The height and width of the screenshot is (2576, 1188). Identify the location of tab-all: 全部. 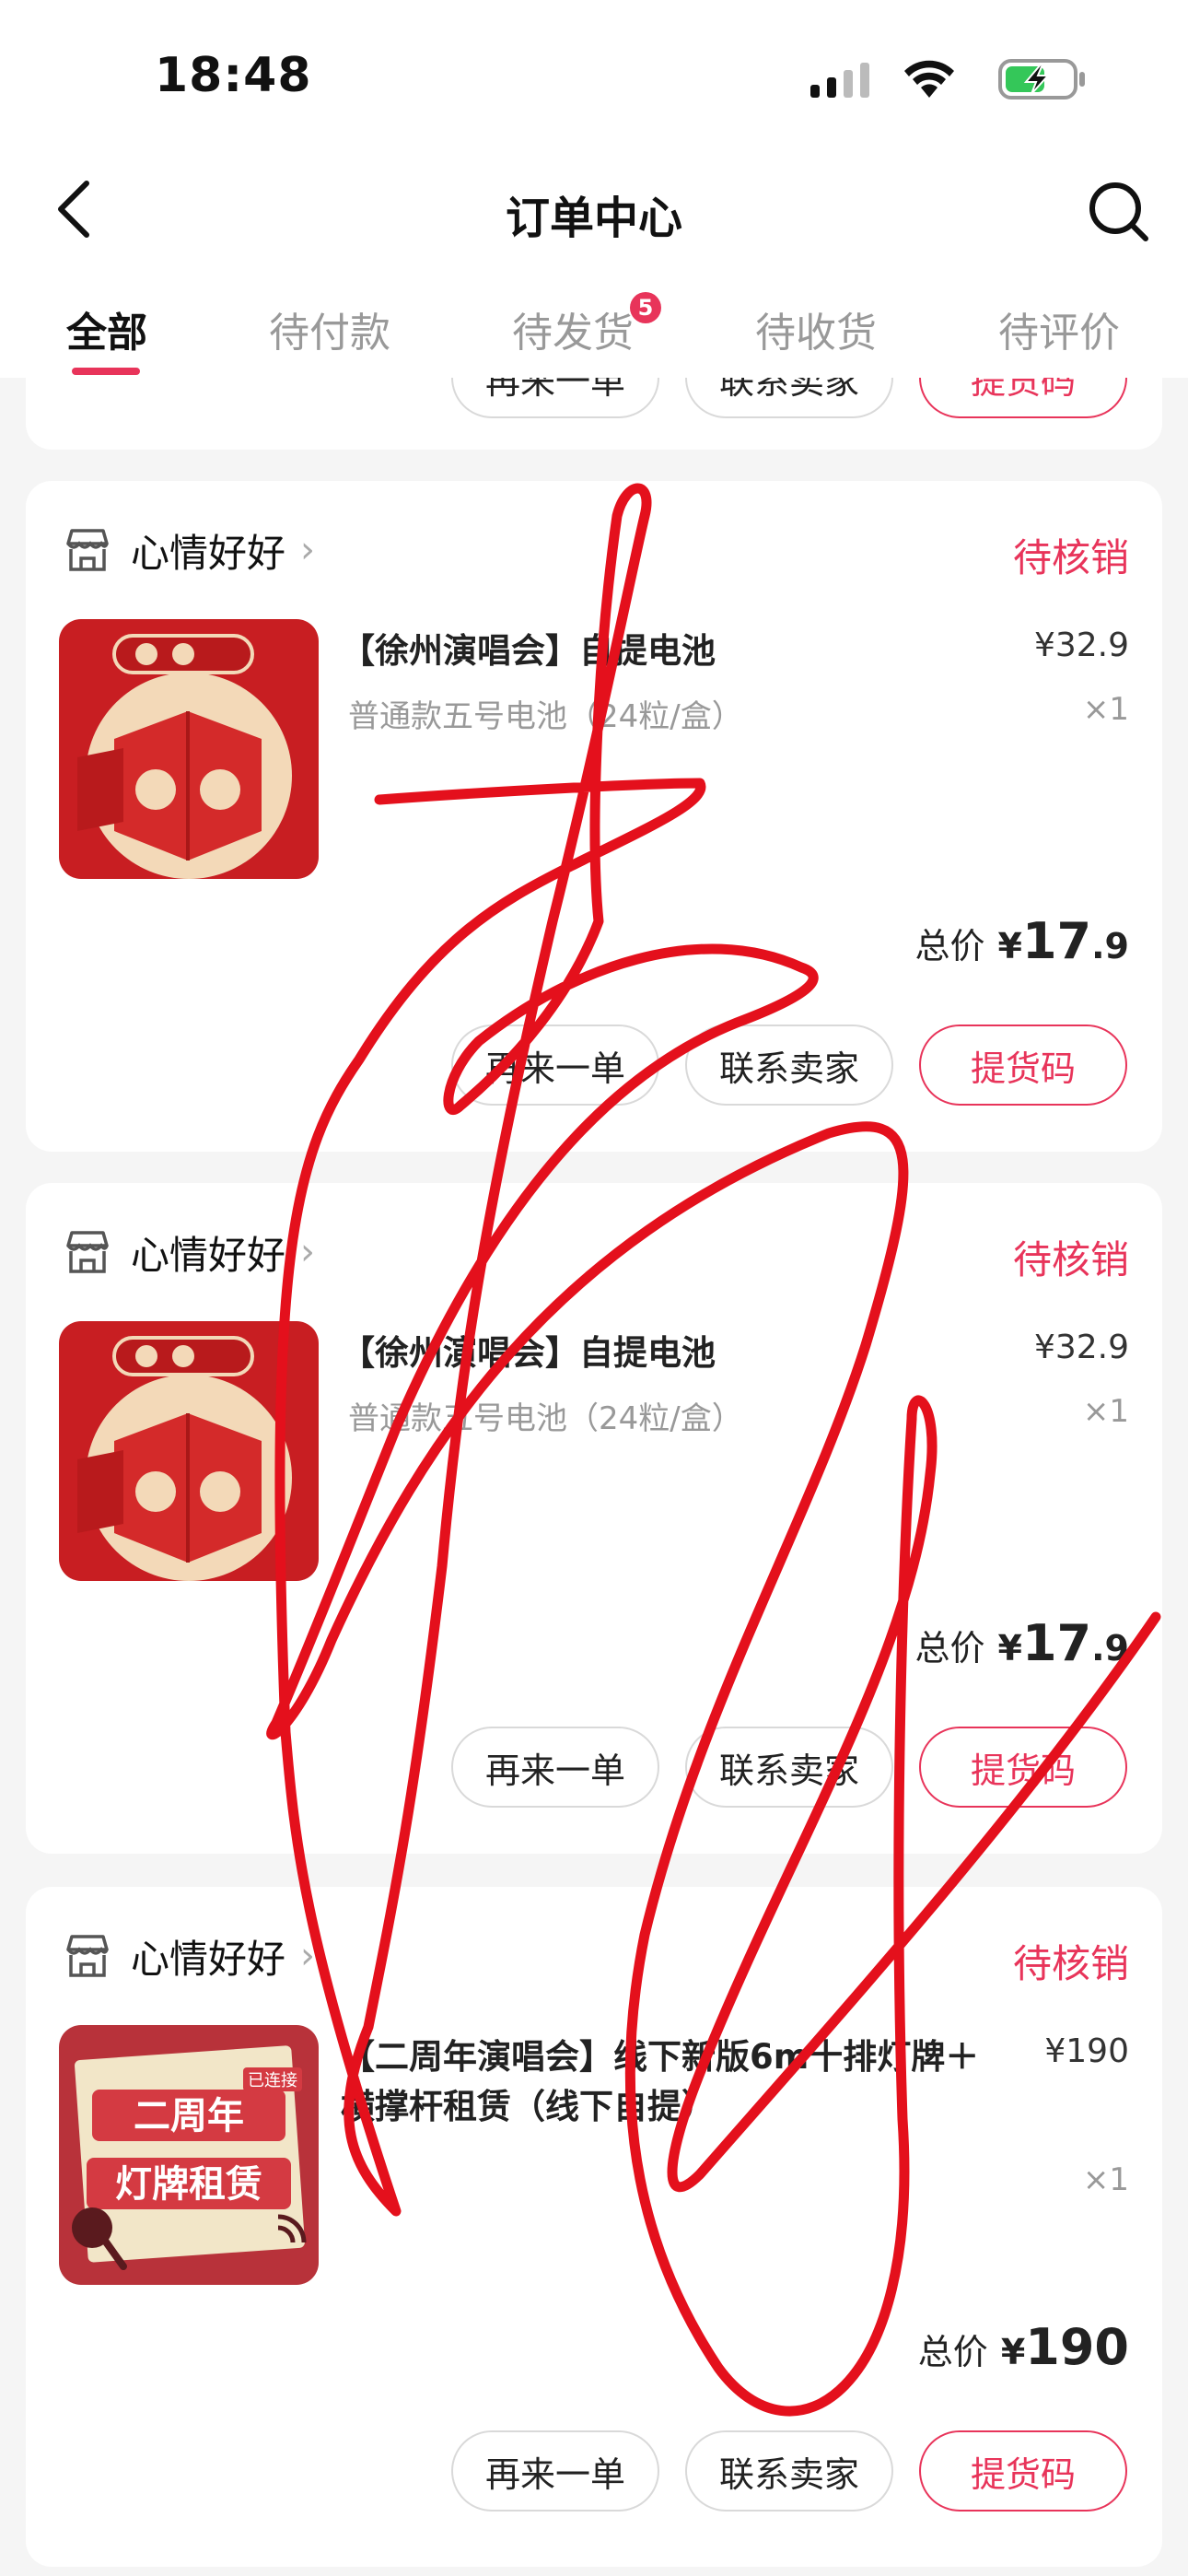
(106, 328).